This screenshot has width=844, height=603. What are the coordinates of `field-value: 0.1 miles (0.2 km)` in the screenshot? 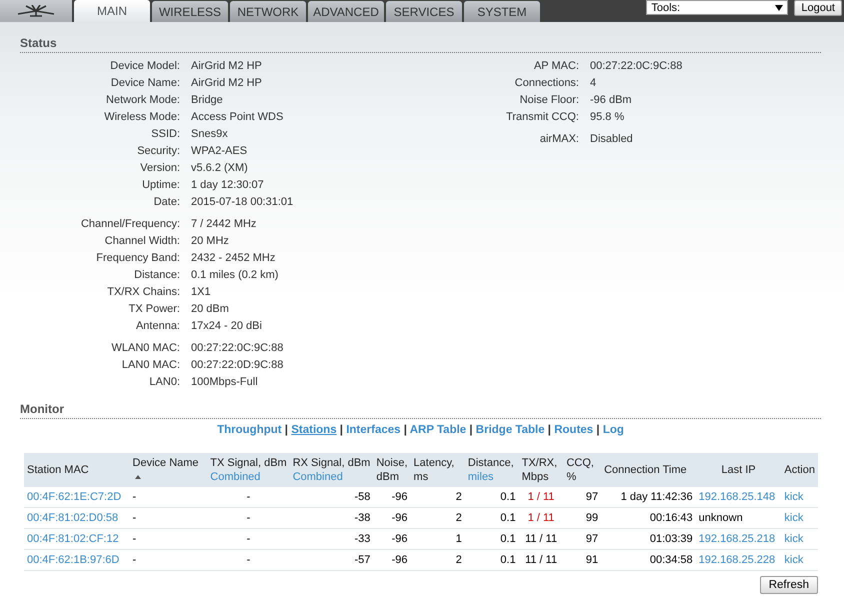 It's located at (235, 275).